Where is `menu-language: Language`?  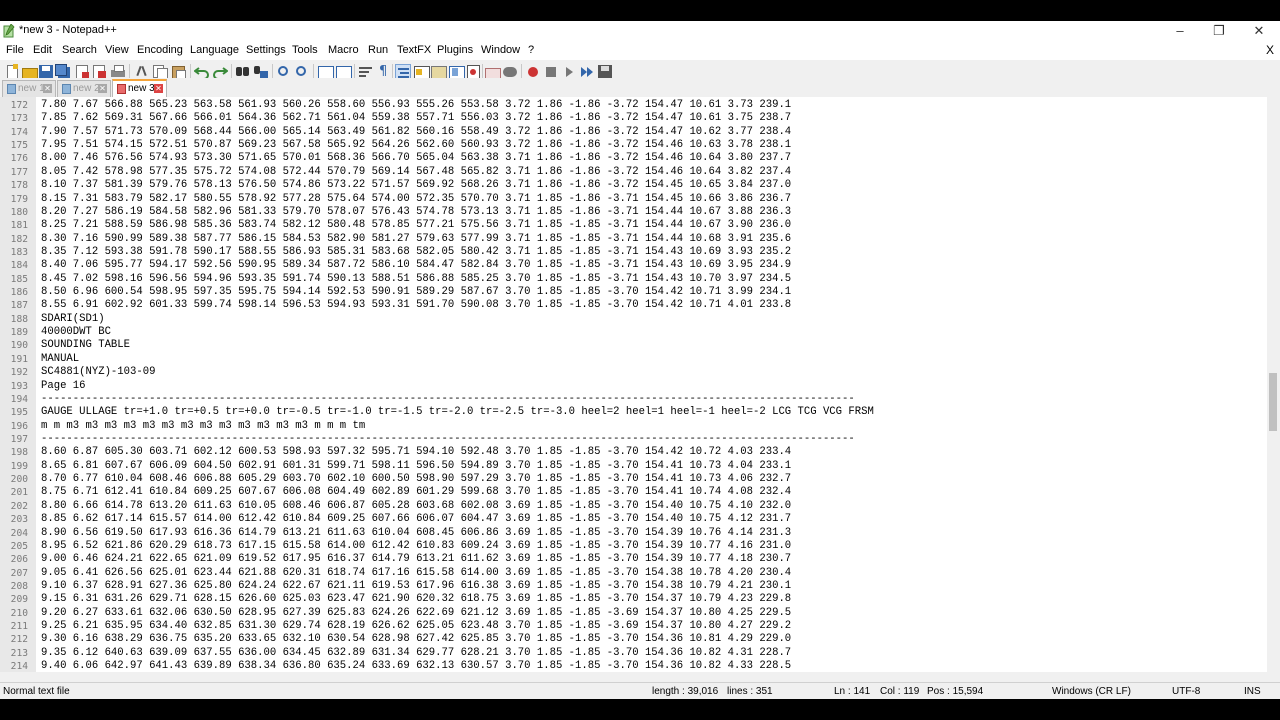 menu-language: Language is located at coordinates (214, 50).